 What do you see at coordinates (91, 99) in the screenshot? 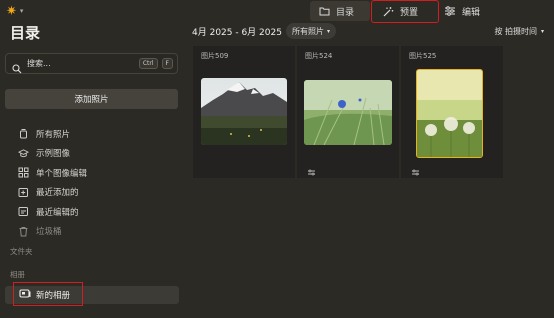
I see `add-photos-button: 添加照片` at bounding box center [91, 99].